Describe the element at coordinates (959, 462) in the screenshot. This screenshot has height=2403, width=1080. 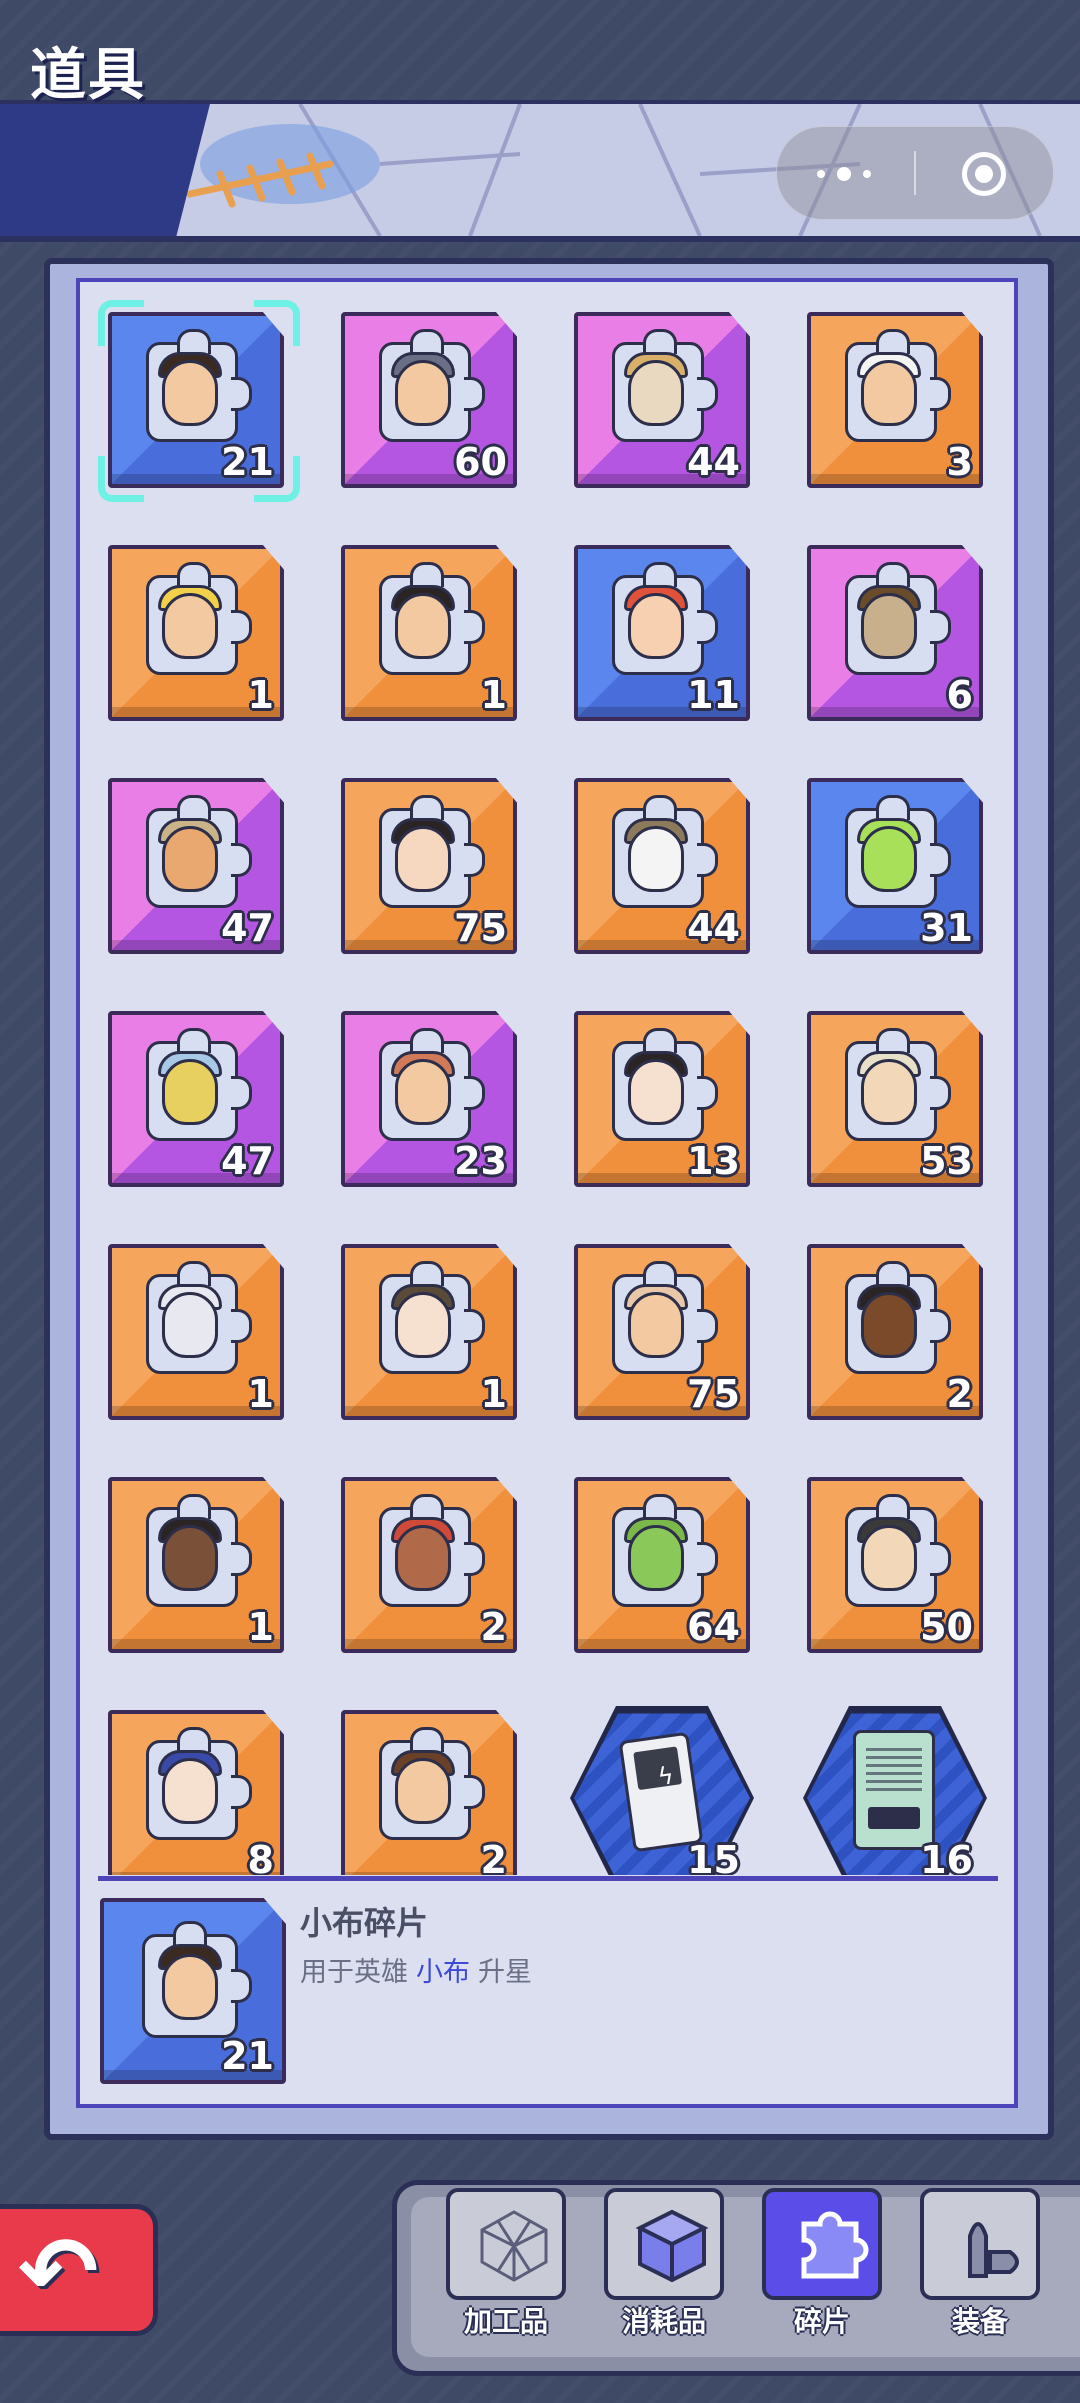
I see `item-count: 3` at that location.